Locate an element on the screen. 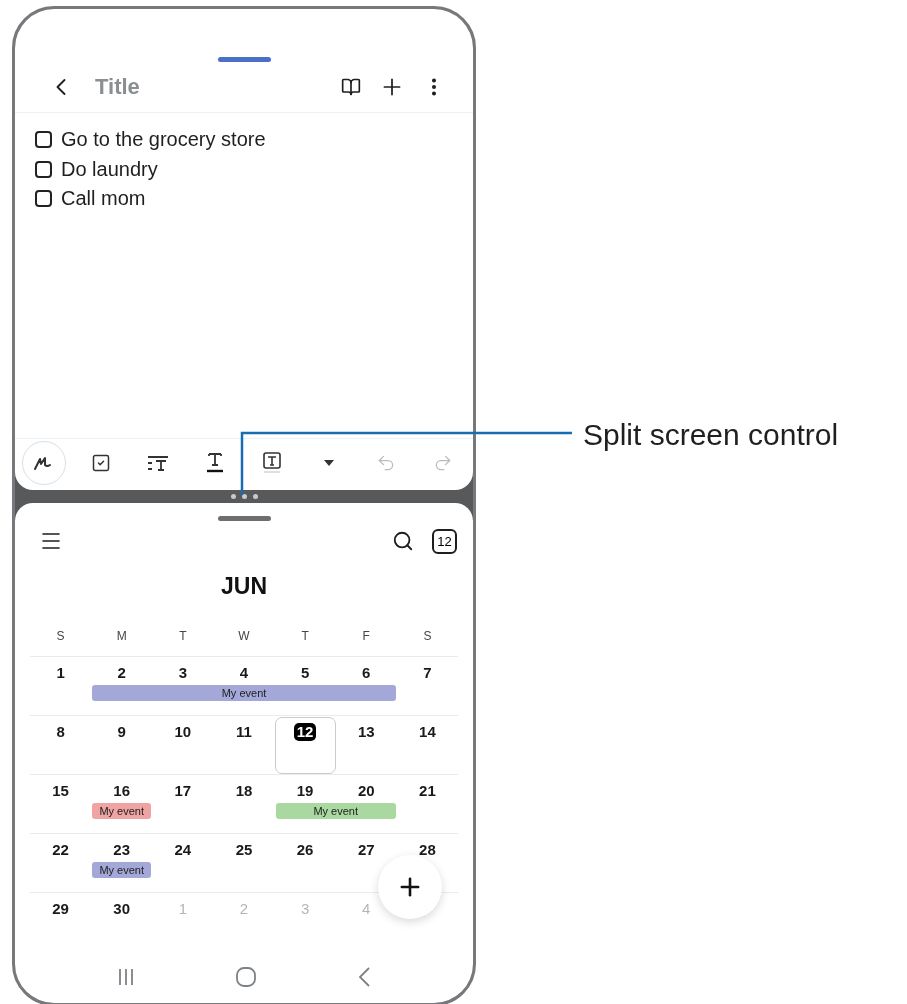 The width and height of the screenshot is (907, 1004). checklist-item: Call mom is located at coordinates (103, 199).